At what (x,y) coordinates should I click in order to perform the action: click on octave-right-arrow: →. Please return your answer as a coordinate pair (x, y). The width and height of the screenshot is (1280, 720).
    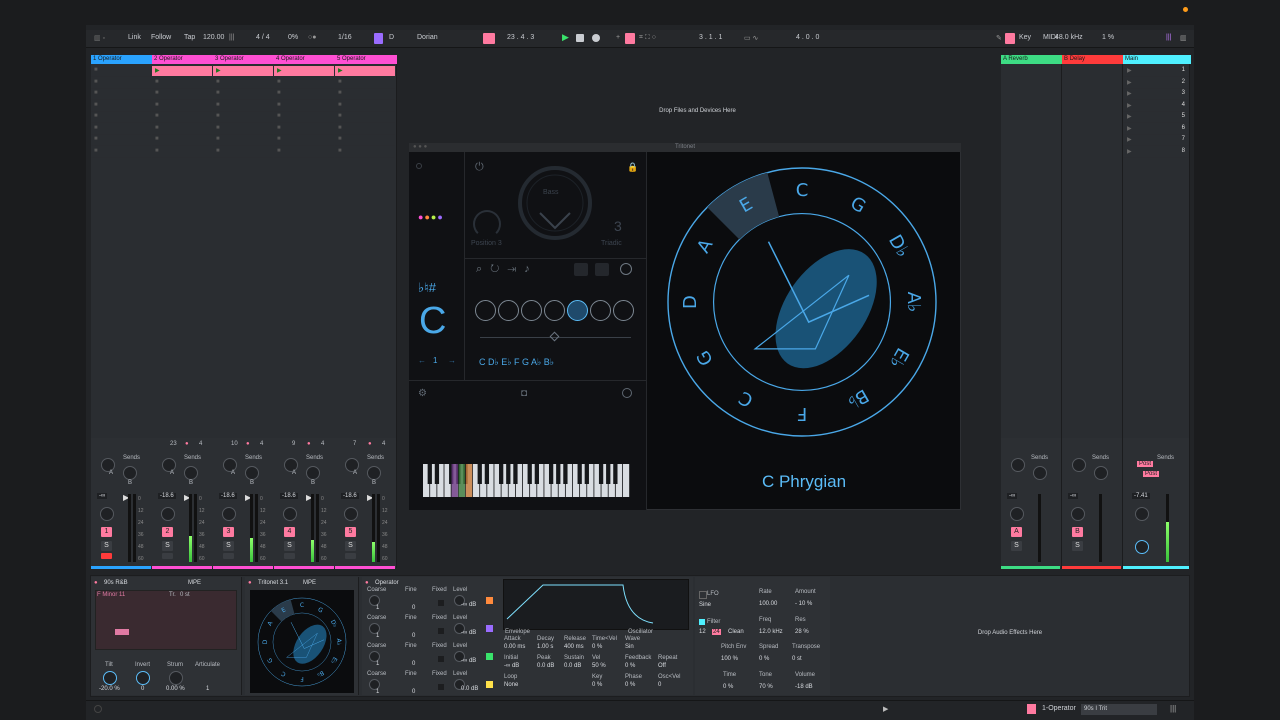
    Looking at the image, I should click on (452, 360).